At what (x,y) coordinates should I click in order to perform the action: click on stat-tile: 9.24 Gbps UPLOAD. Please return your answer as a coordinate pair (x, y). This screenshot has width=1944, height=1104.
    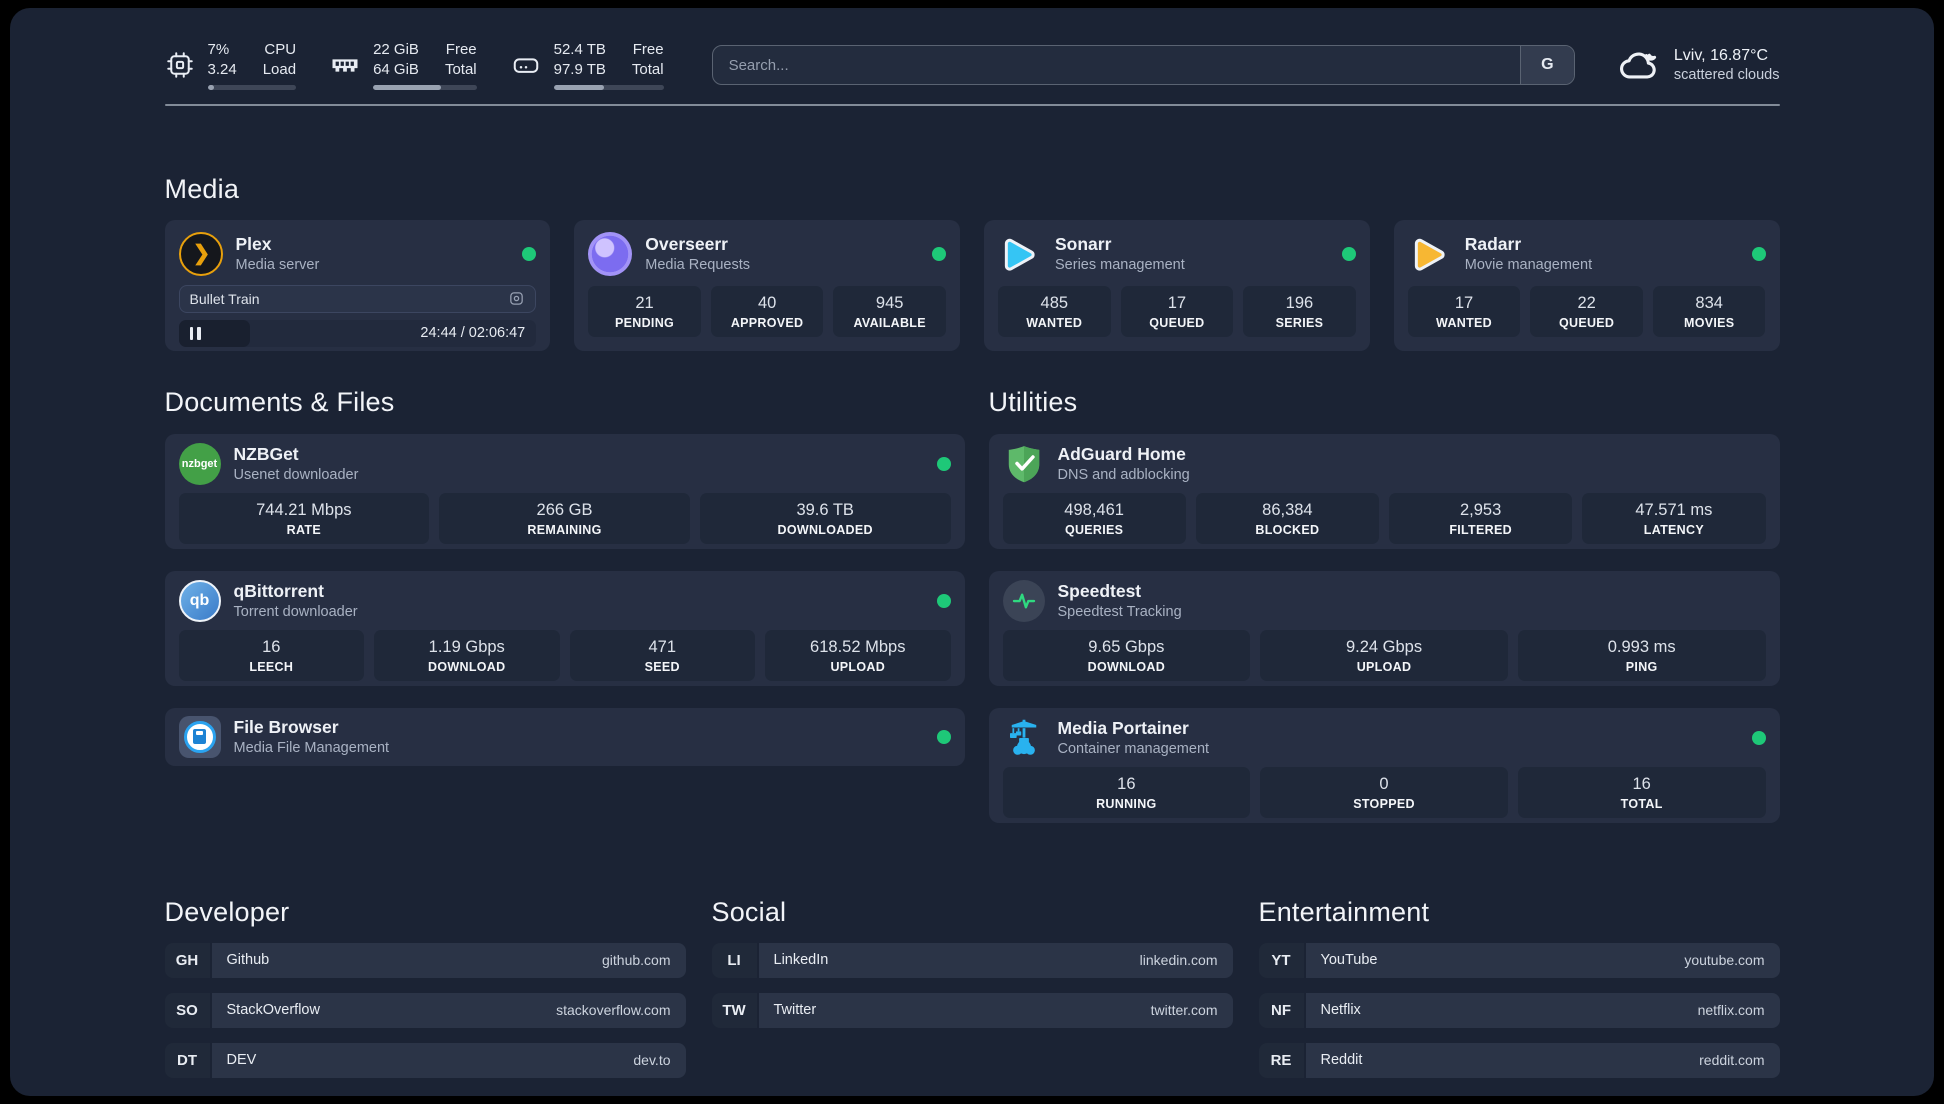
    Looking at the image, I should click on (1384, 655).